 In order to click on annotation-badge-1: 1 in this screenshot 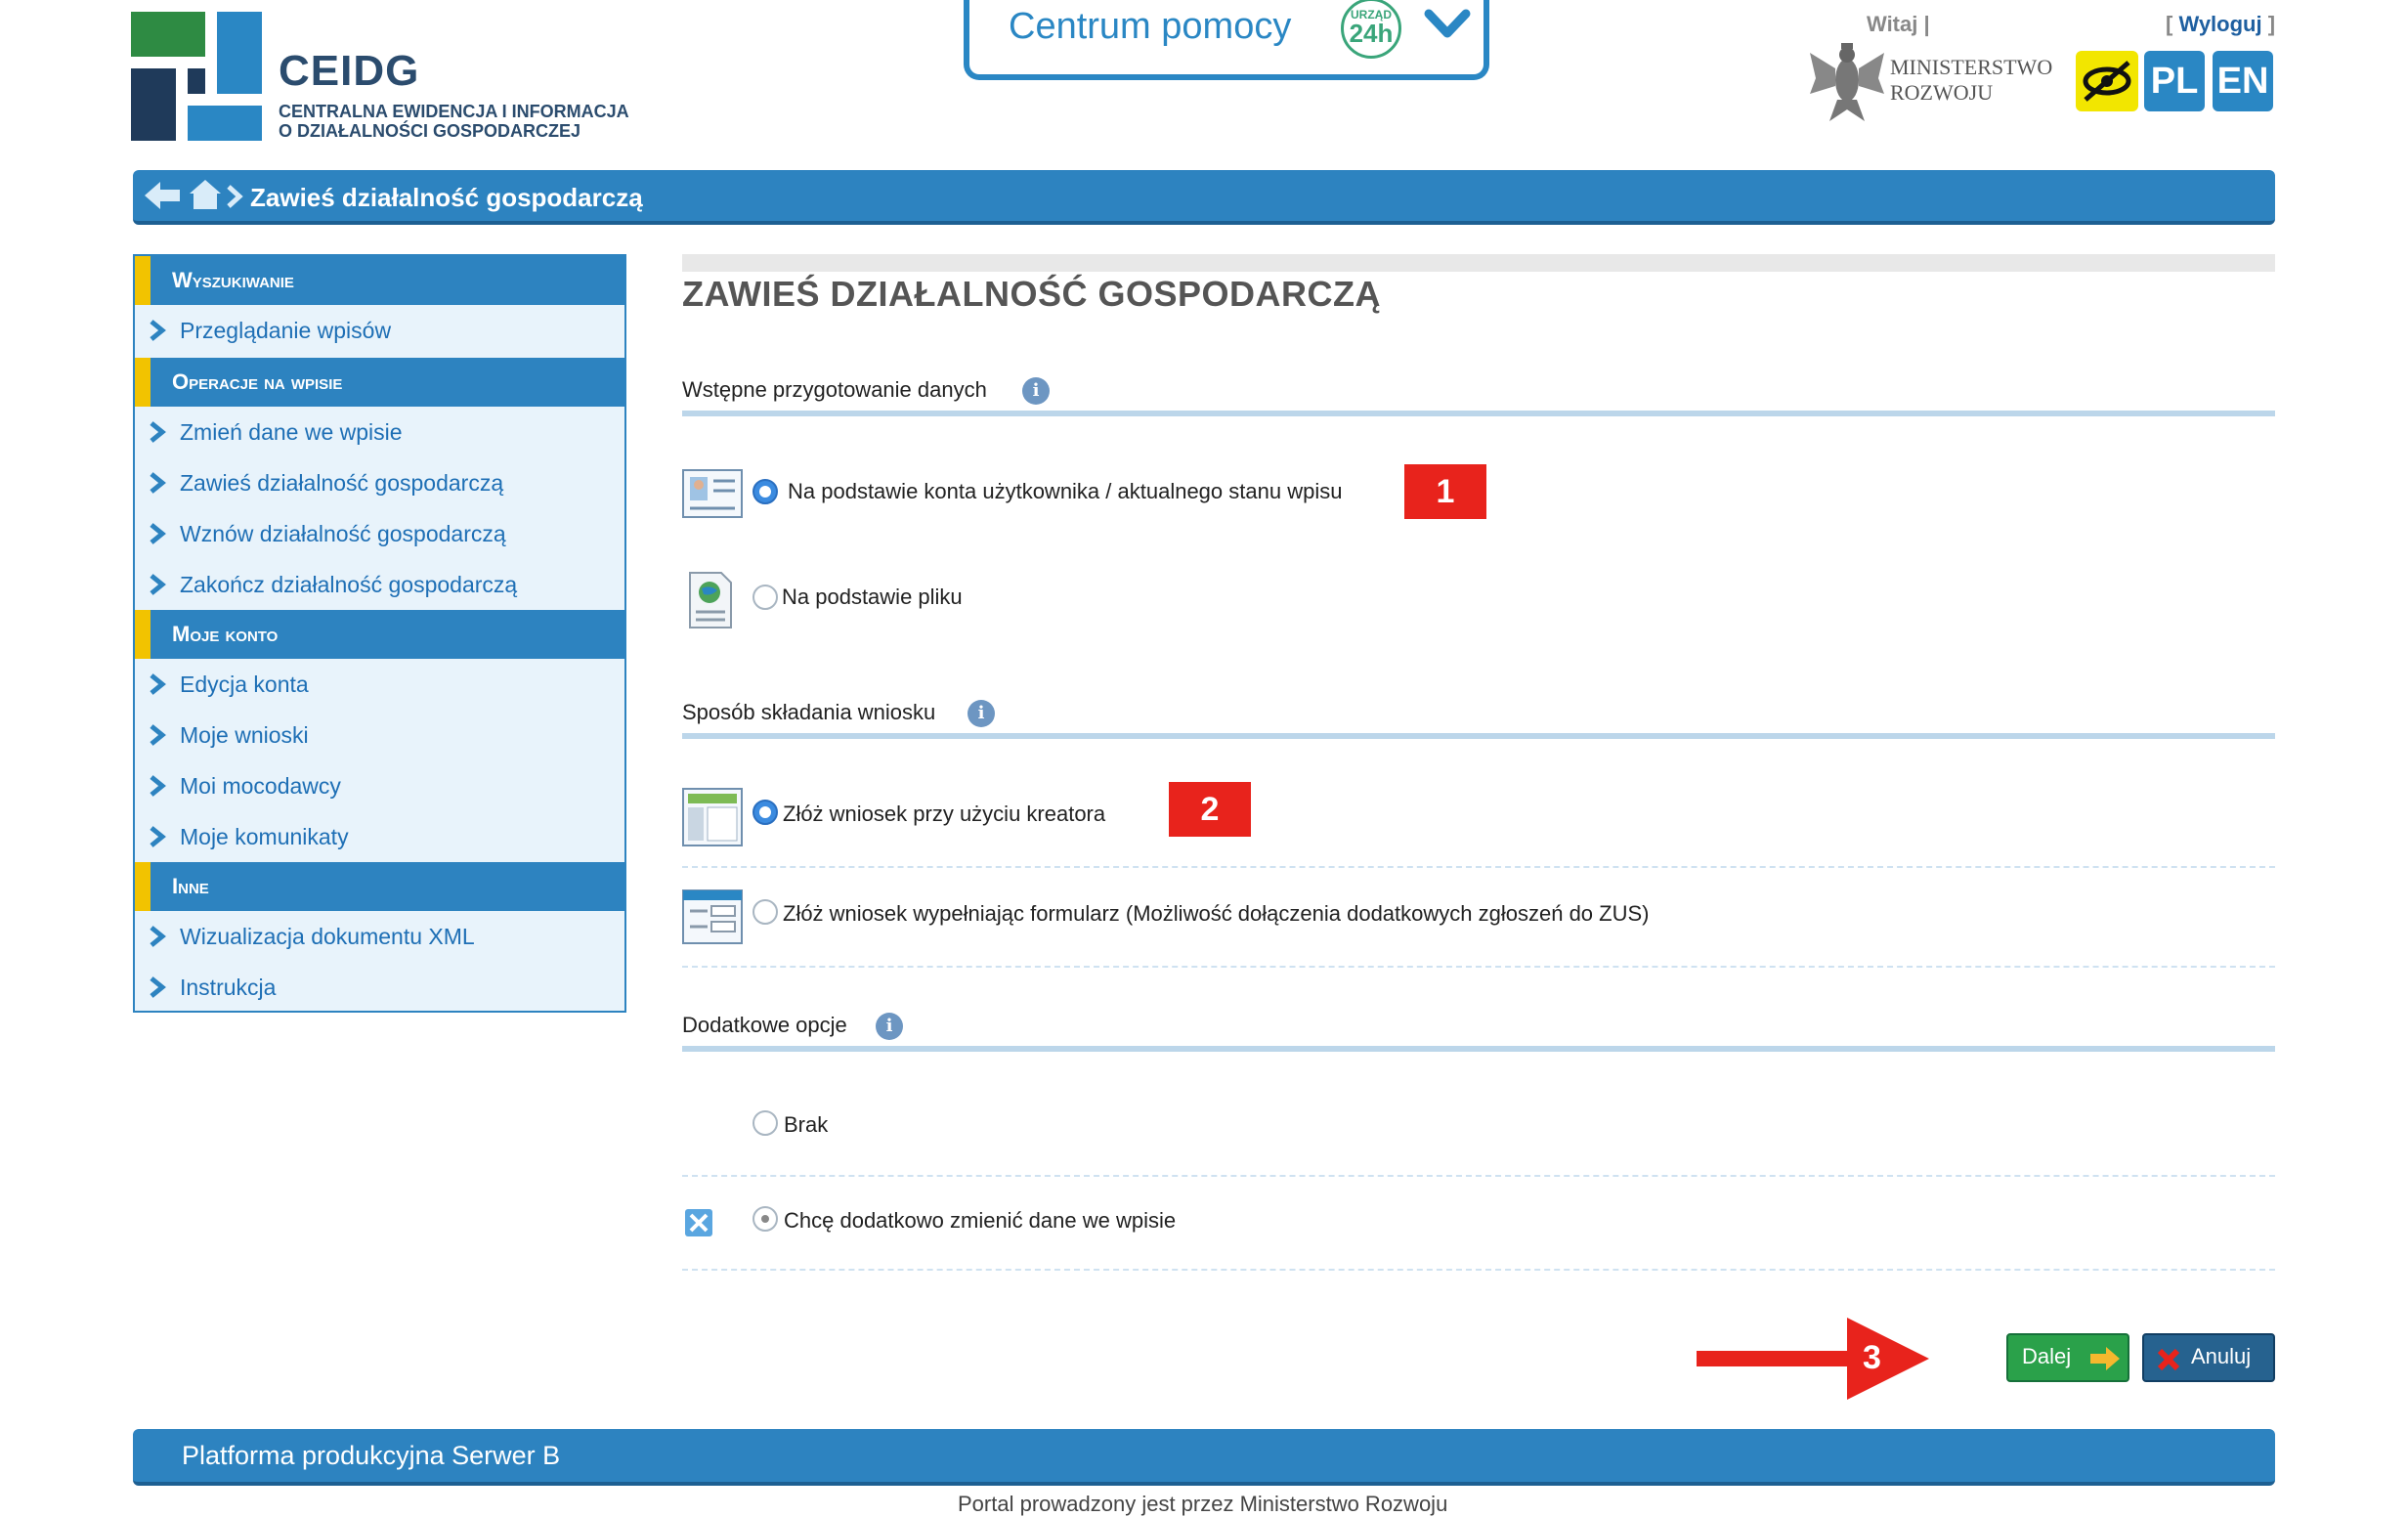, I will do `click(1445, 491)`.